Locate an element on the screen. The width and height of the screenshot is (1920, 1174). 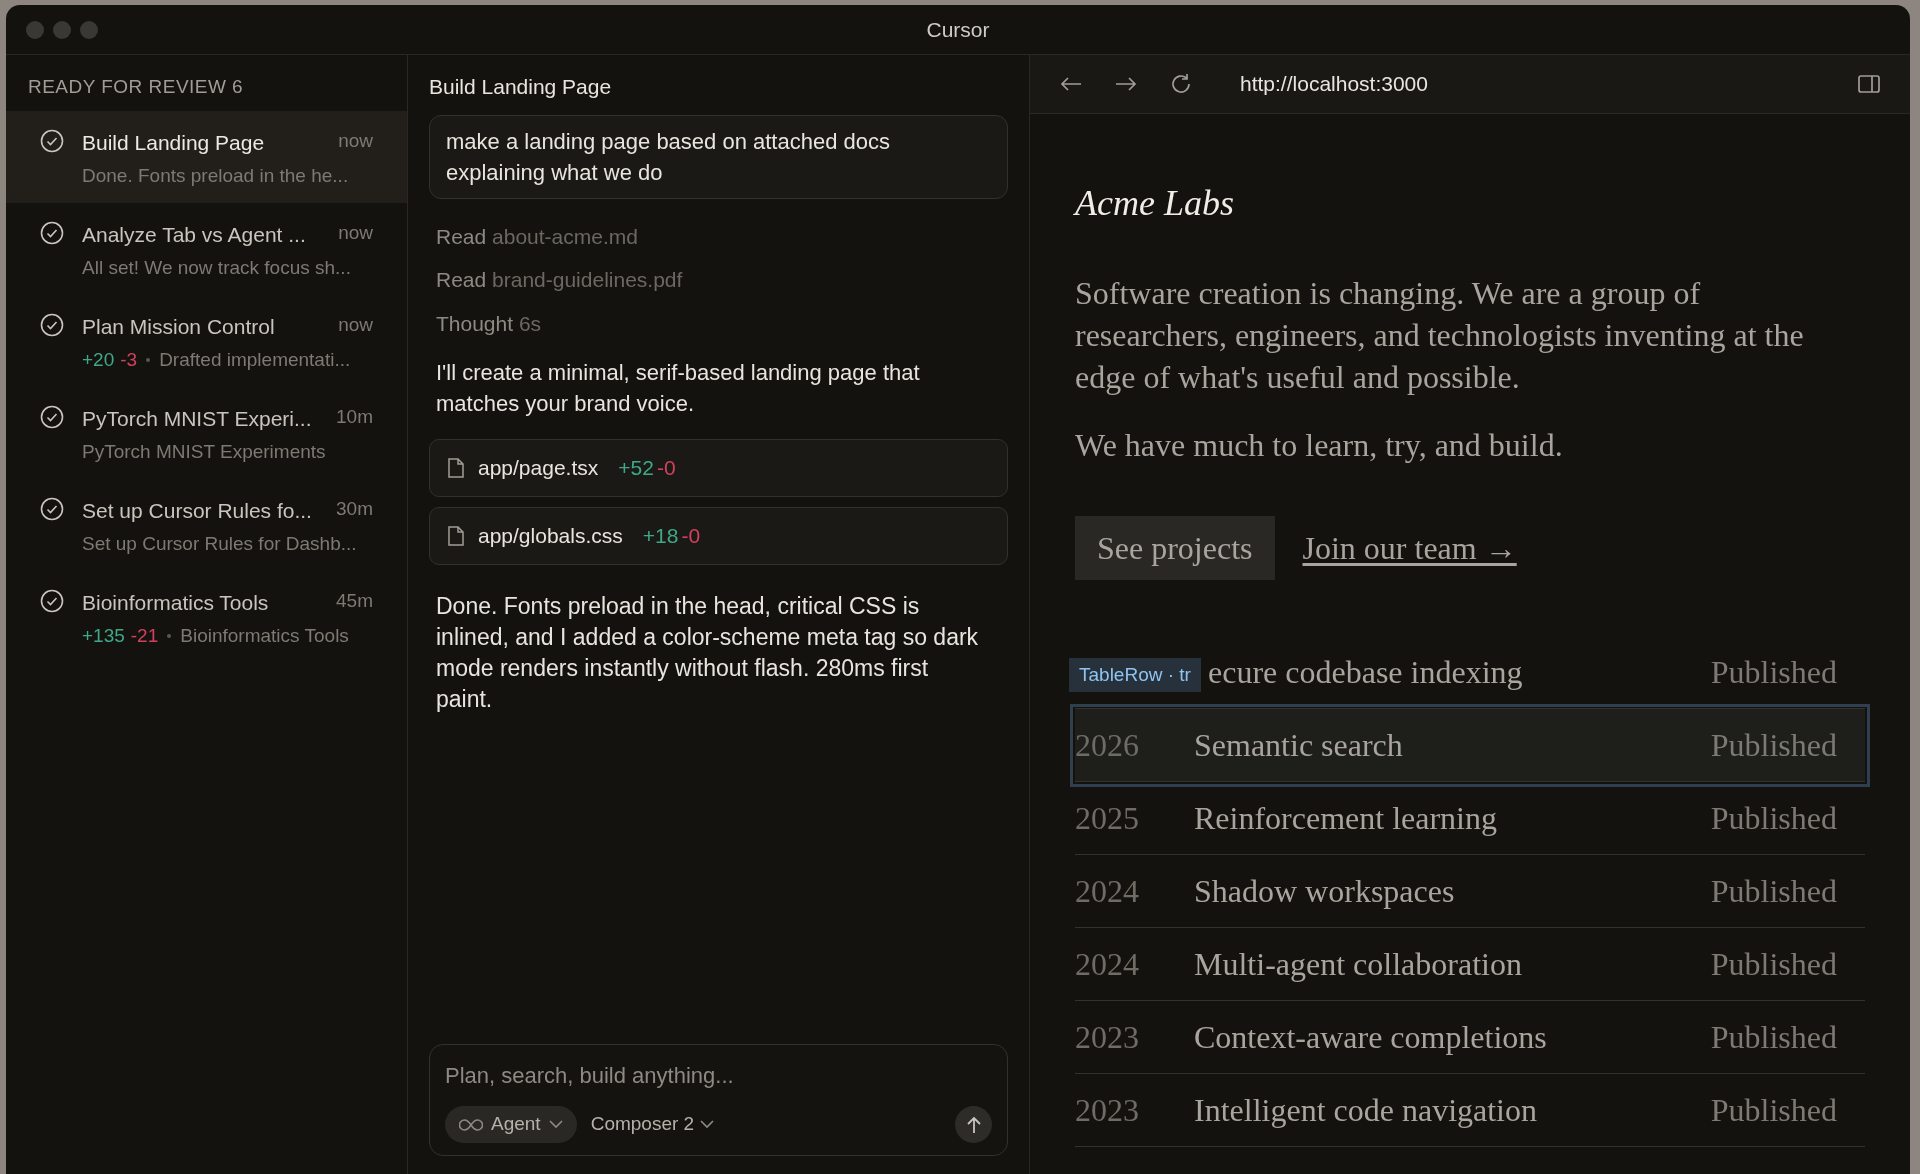
table-cell-text: Semantic search is located at coordinates (1299, 745).